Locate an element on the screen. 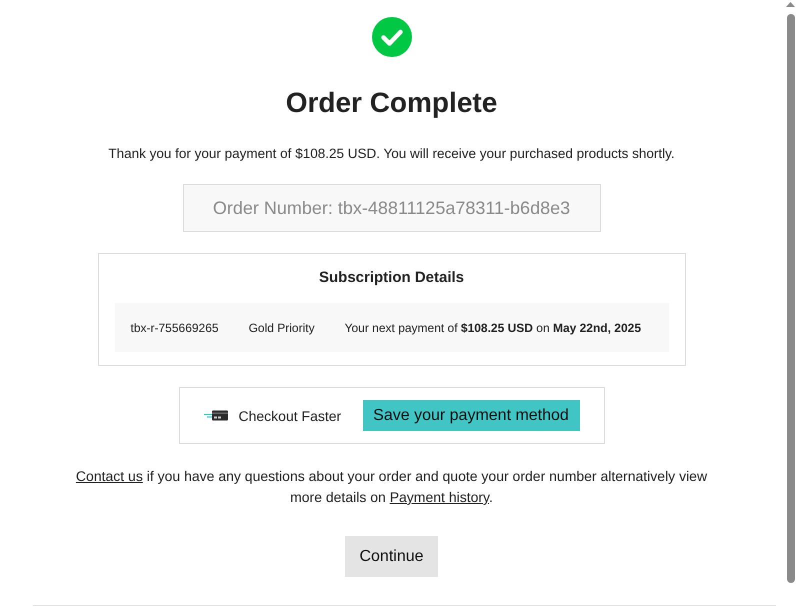  subscription-title: Subscription Details is located at coordinates (392, 278).